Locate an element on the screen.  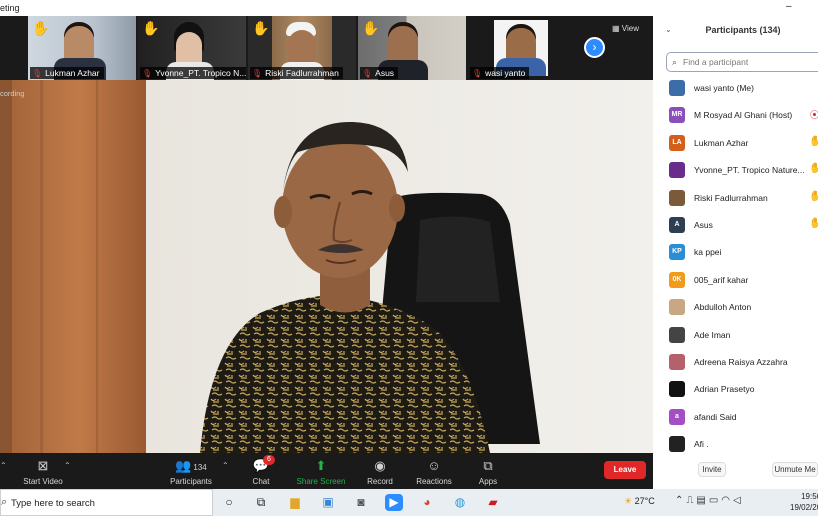
participant-avatar: LA is located at coordinates (677, 142).